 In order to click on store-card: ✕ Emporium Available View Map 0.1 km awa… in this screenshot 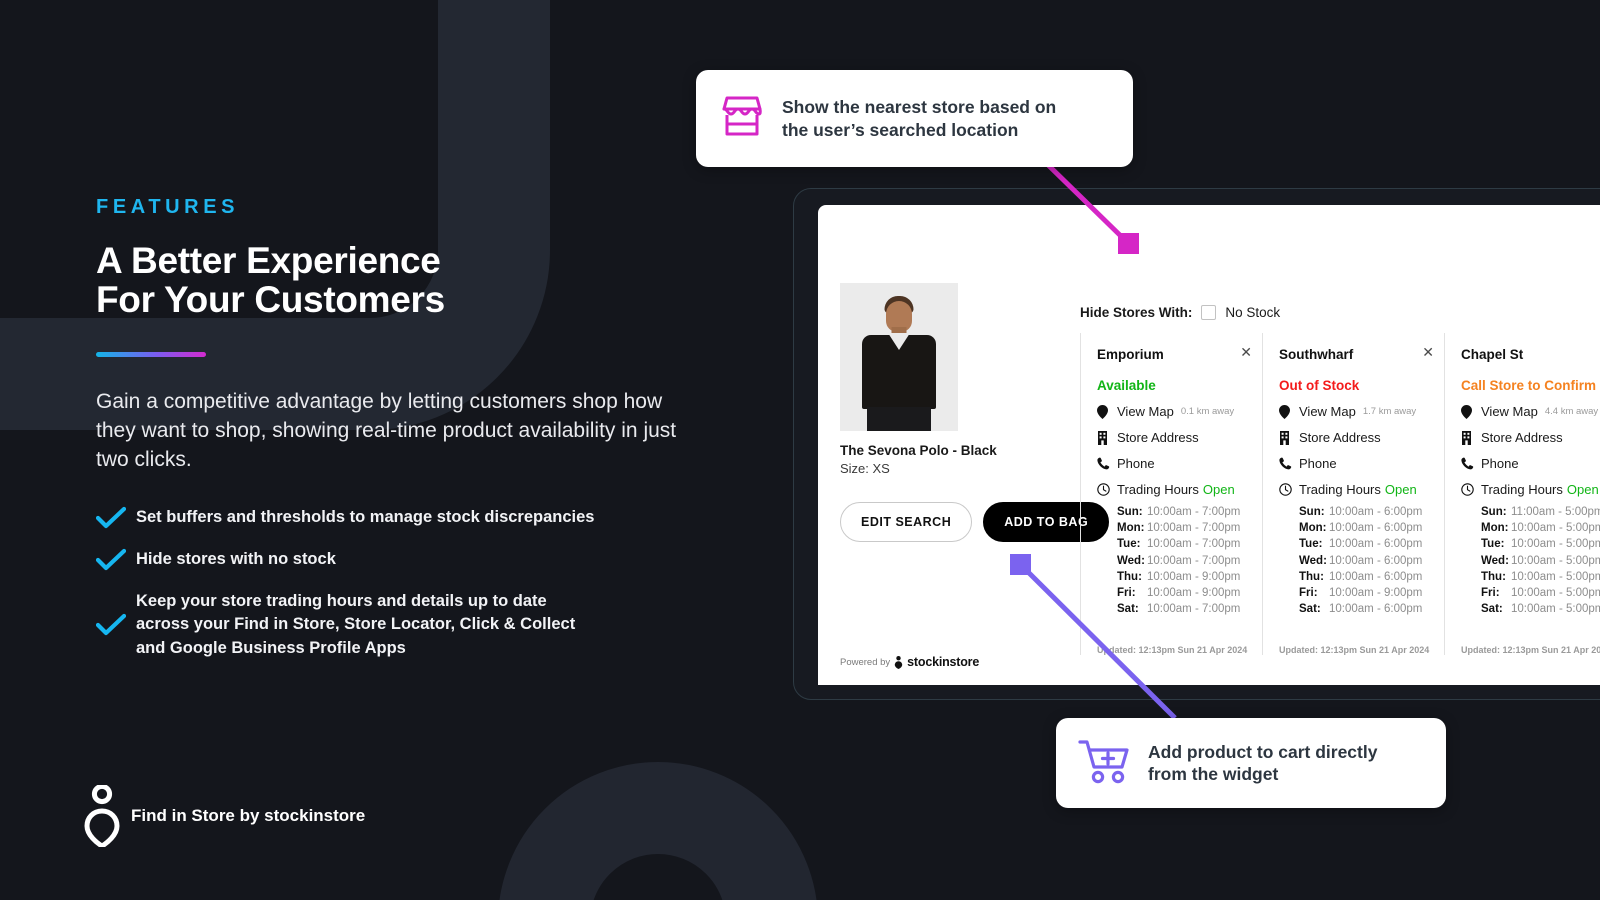, I will do `click(1171, 494)`.